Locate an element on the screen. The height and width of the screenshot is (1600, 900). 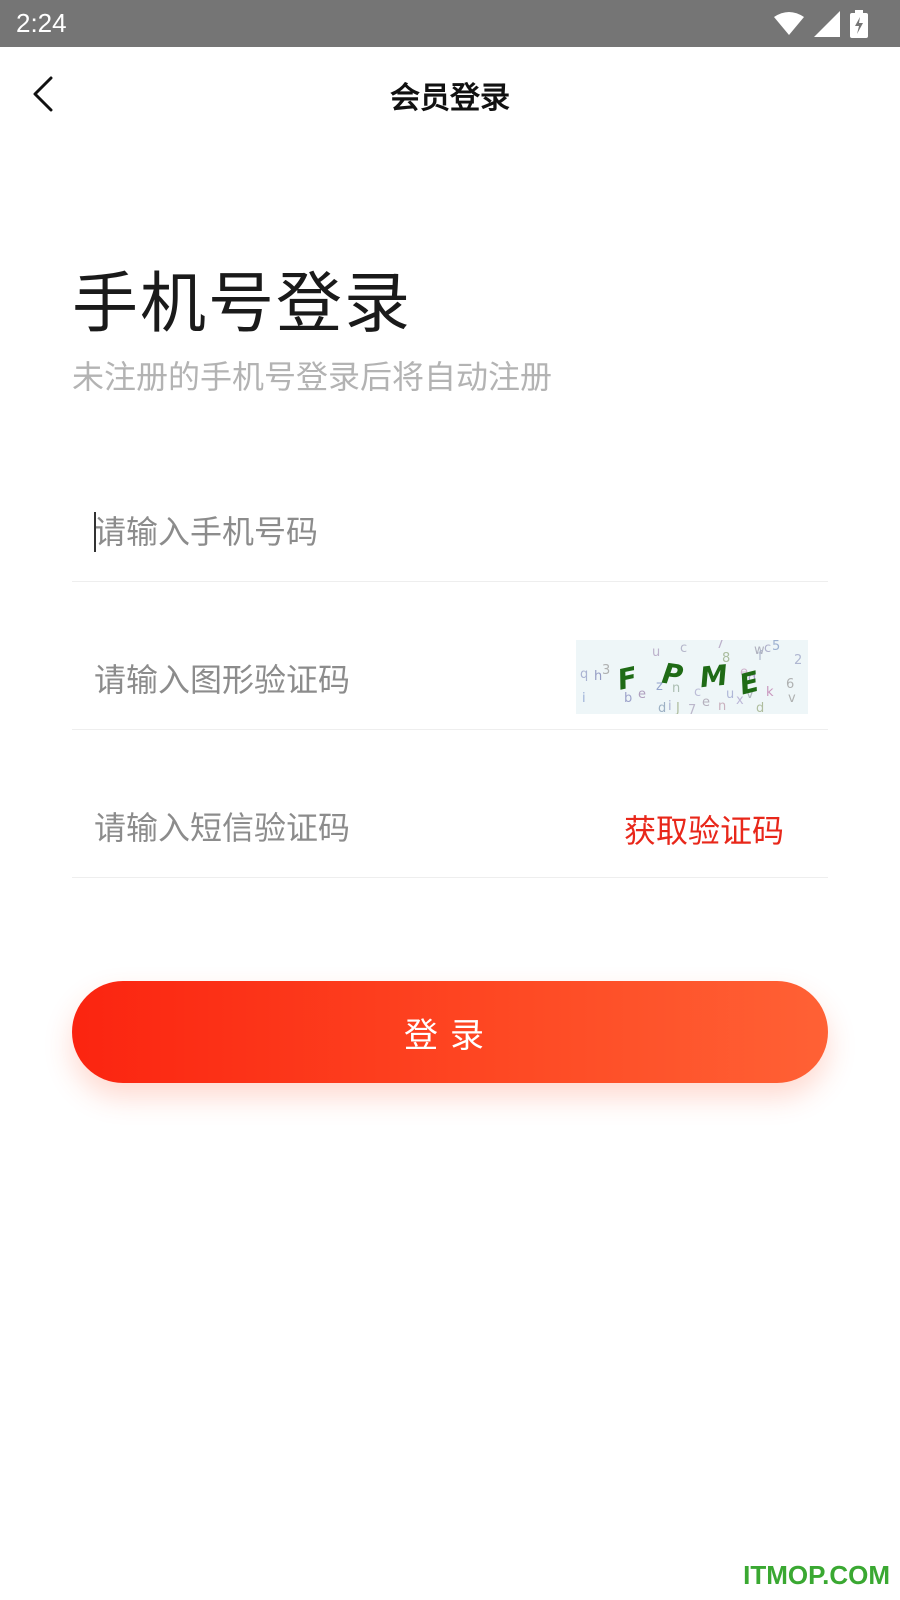
svg-text: 2 is located at coordinates (798, 660).